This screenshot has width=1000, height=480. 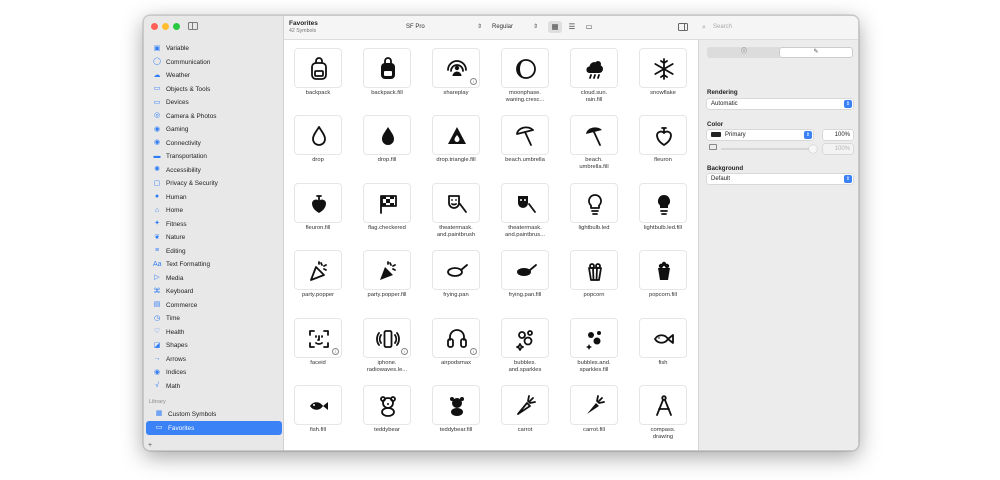 What do you see at coordinates (214, 130) in the screenshot?
I see `sidebar-item: ◉ Gaming` at bounding box center [214, 130].